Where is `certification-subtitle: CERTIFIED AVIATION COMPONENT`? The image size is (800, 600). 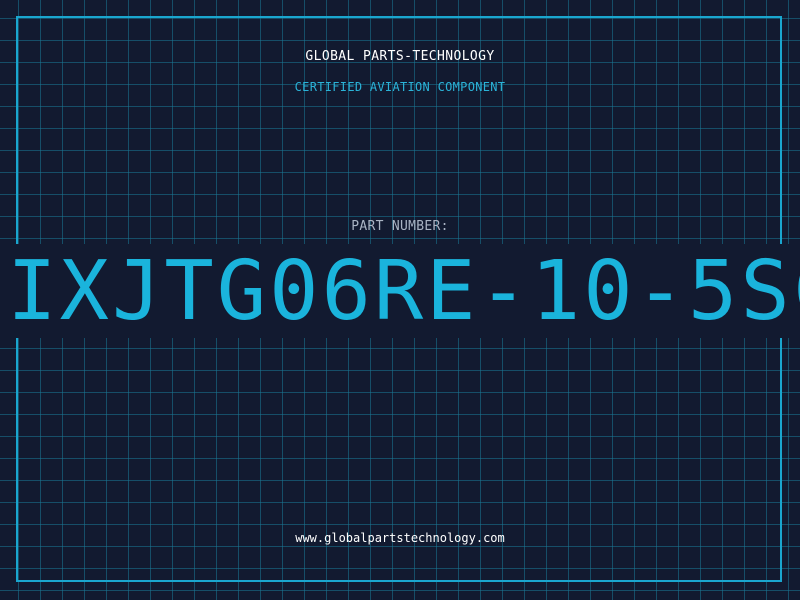 certification-subtitle: CERTIFIED AVIATION COMPONENT is located at coordinates (400, 87).